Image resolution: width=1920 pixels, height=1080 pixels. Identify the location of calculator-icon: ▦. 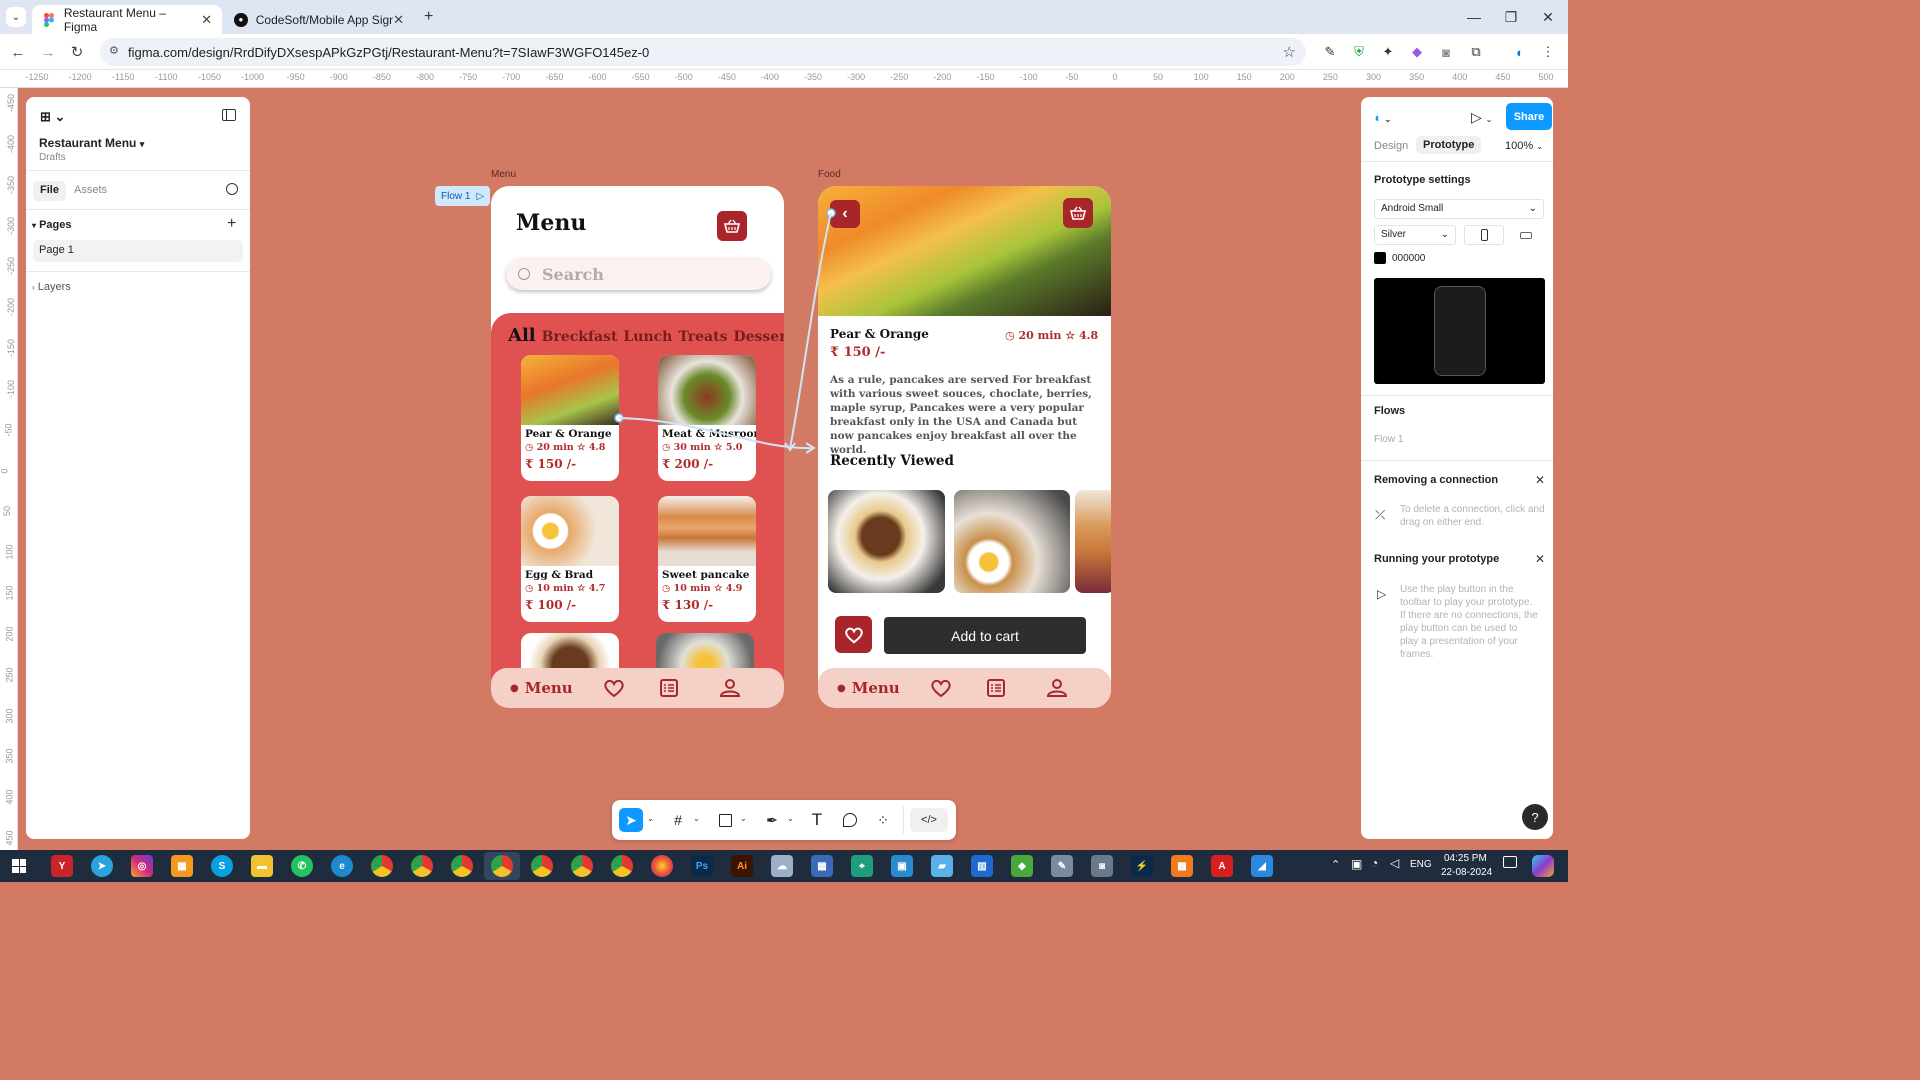
(822, 866).